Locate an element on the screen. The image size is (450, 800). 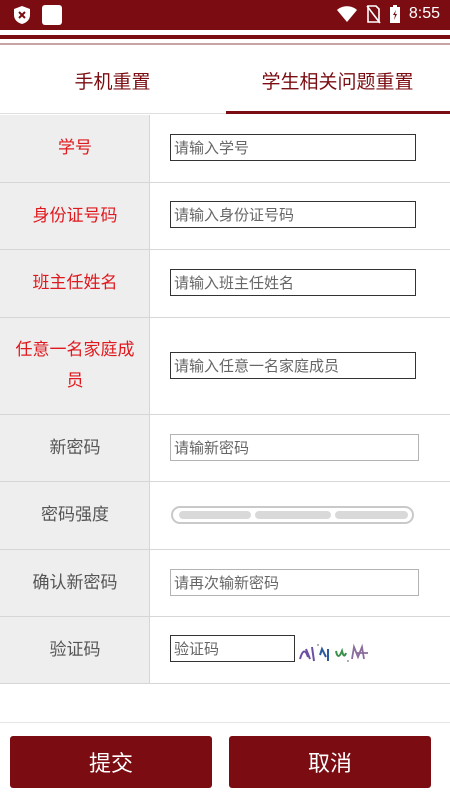
status-bar: 8:55 is located at coordinates (225, 15).